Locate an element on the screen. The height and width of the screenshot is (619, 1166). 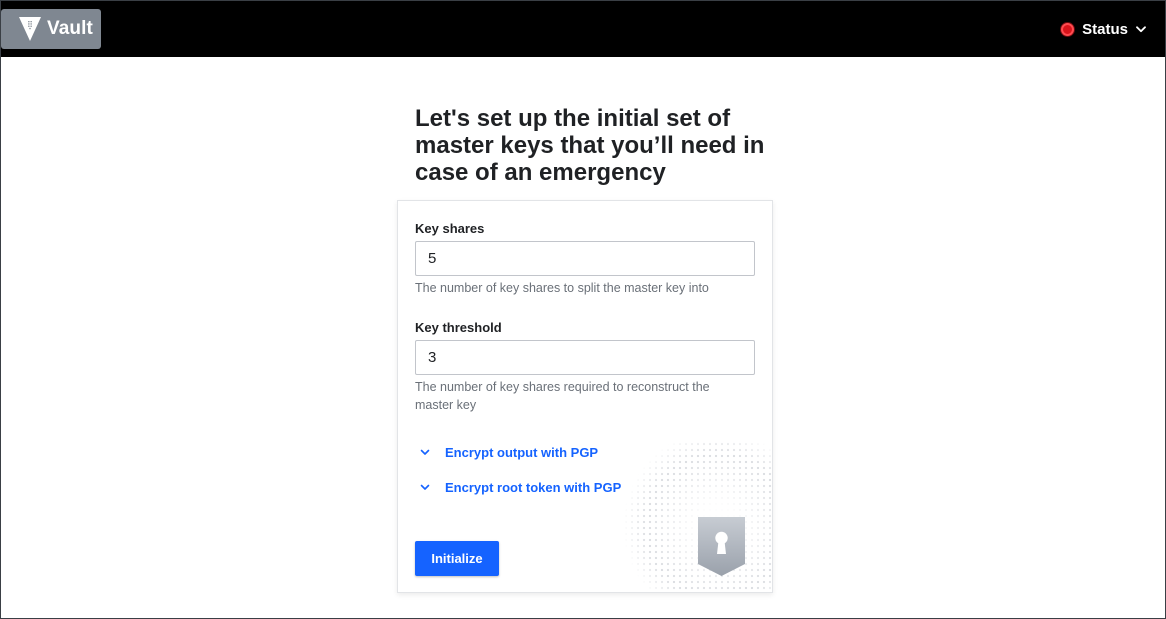
encrypt-output-pgp-label: Encrypt output with PGP is located at coordinates (522, 452).